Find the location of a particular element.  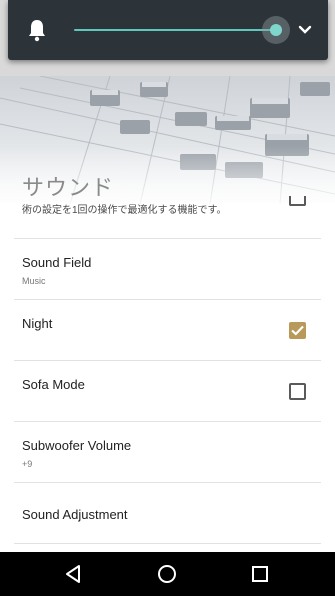

checkmark-icon is located at coordinates (297, 330).